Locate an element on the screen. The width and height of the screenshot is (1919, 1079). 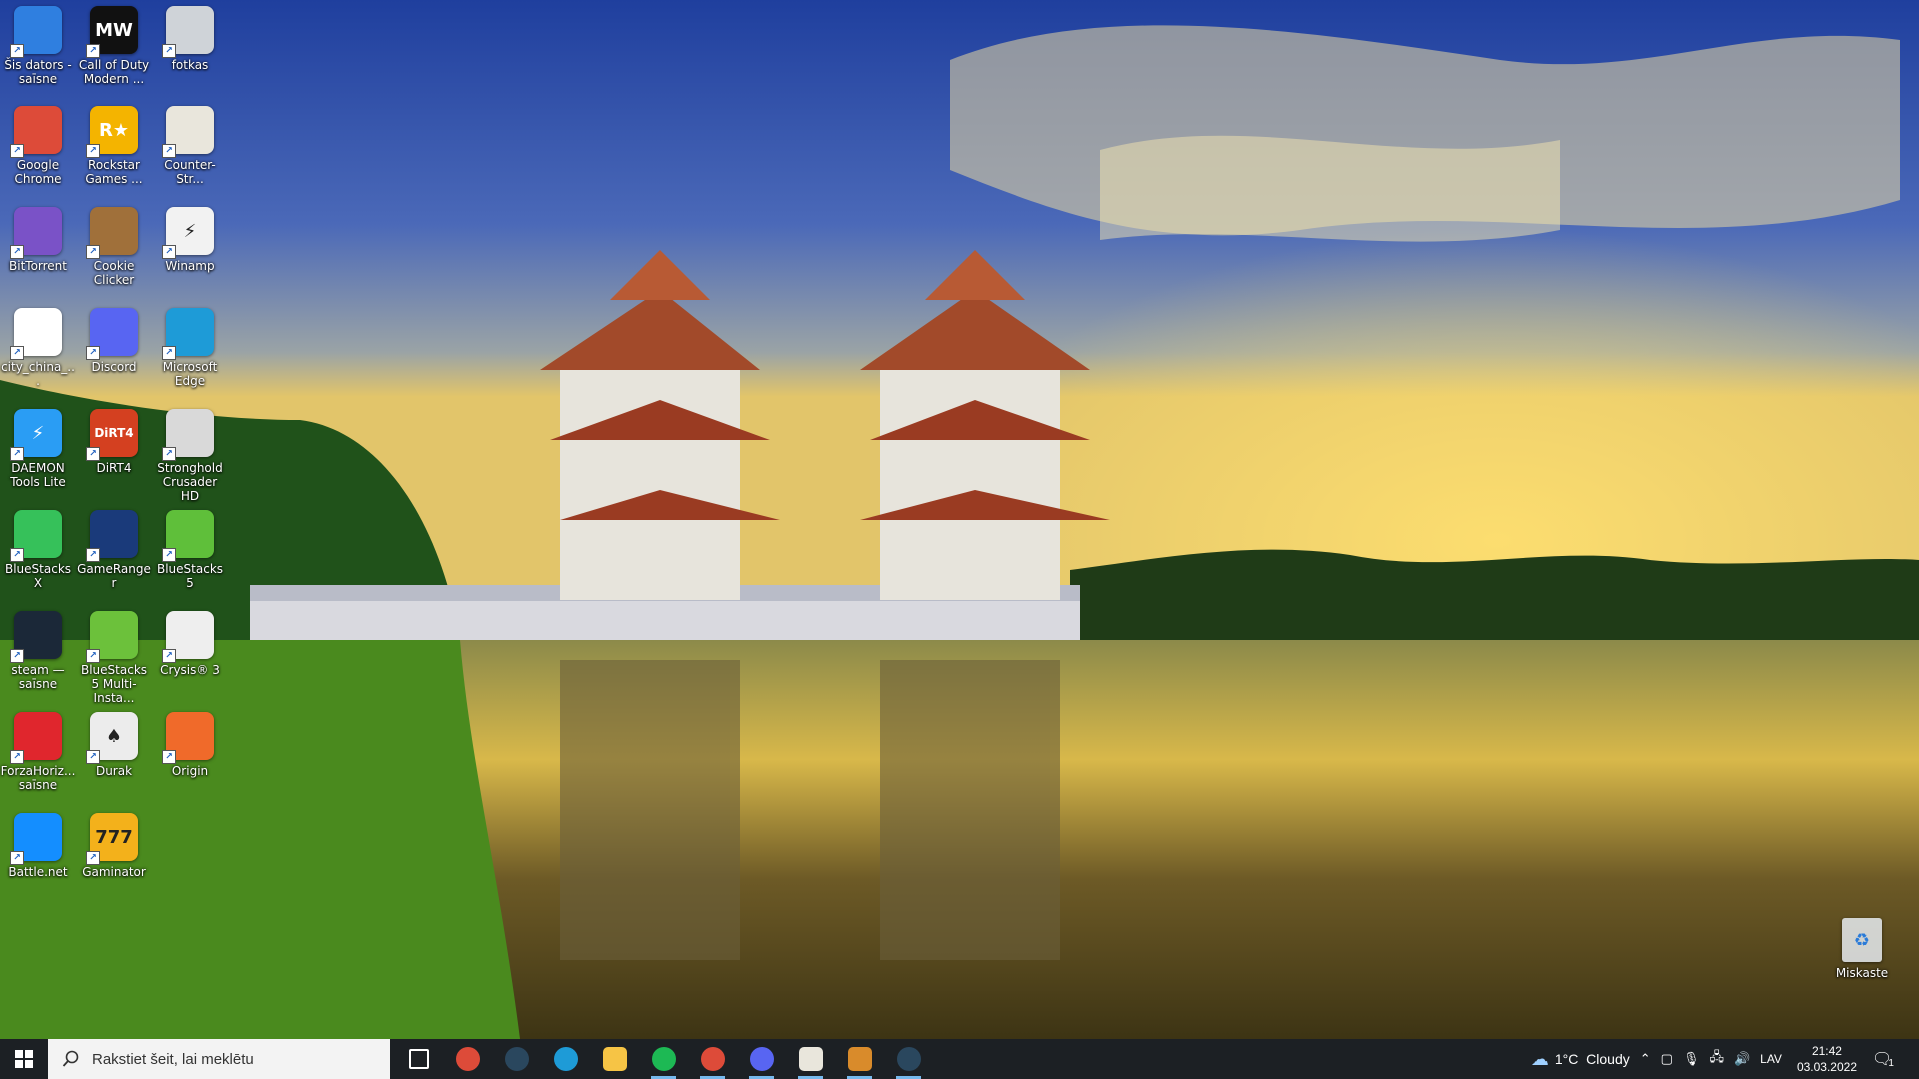
meet-now-button: ▢ is located at coordinates (1667, 1059).